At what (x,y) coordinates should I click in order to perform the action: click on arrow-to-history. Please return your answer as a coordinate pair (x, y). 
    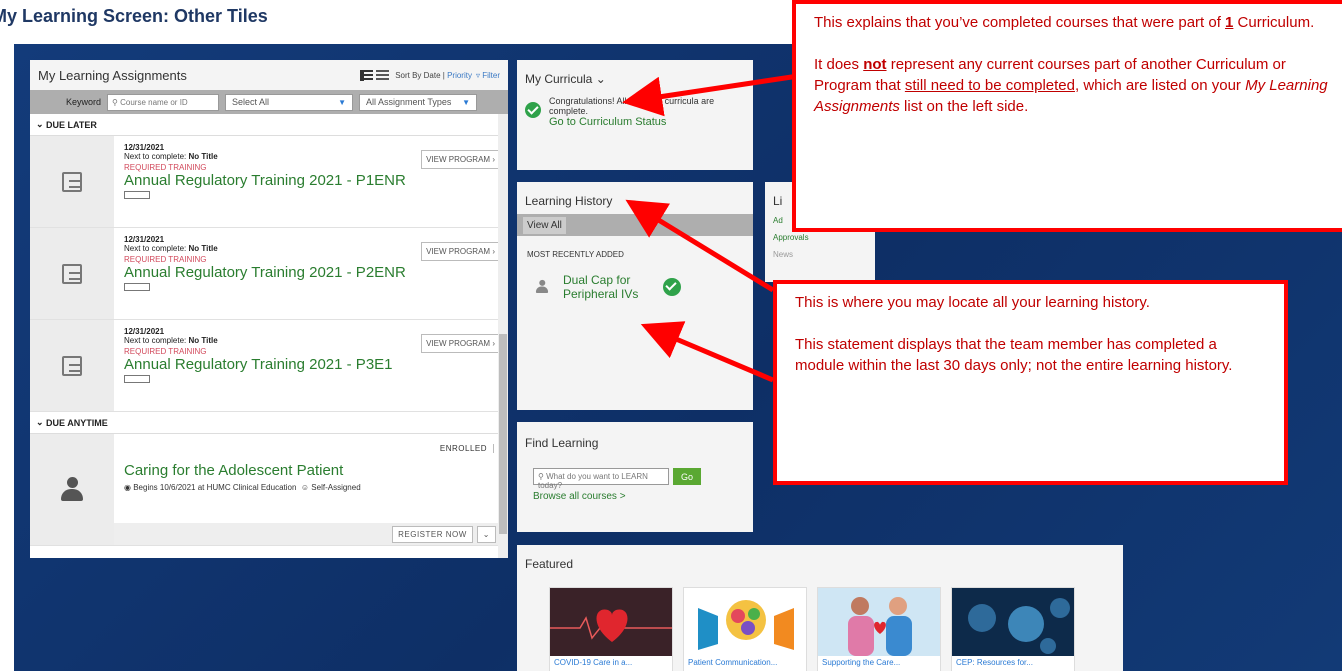
    Looking at the image, I should click on (700, 246).